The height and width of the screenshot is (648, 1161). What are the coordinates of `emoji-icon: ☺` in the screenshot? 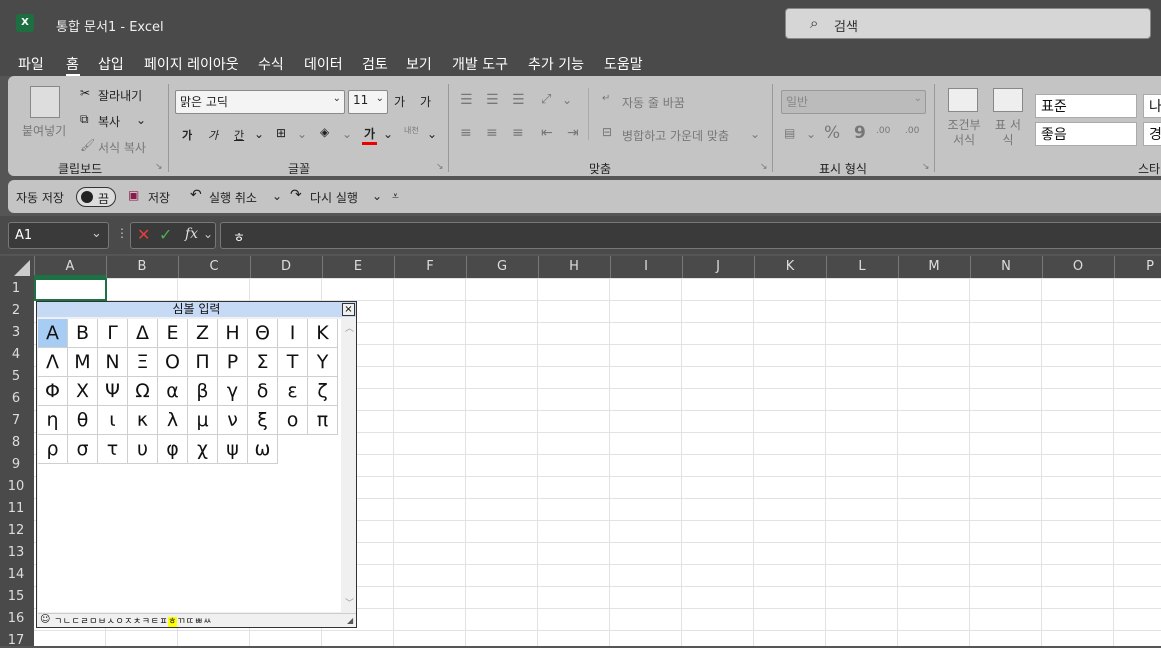 It's located at (45, 619).